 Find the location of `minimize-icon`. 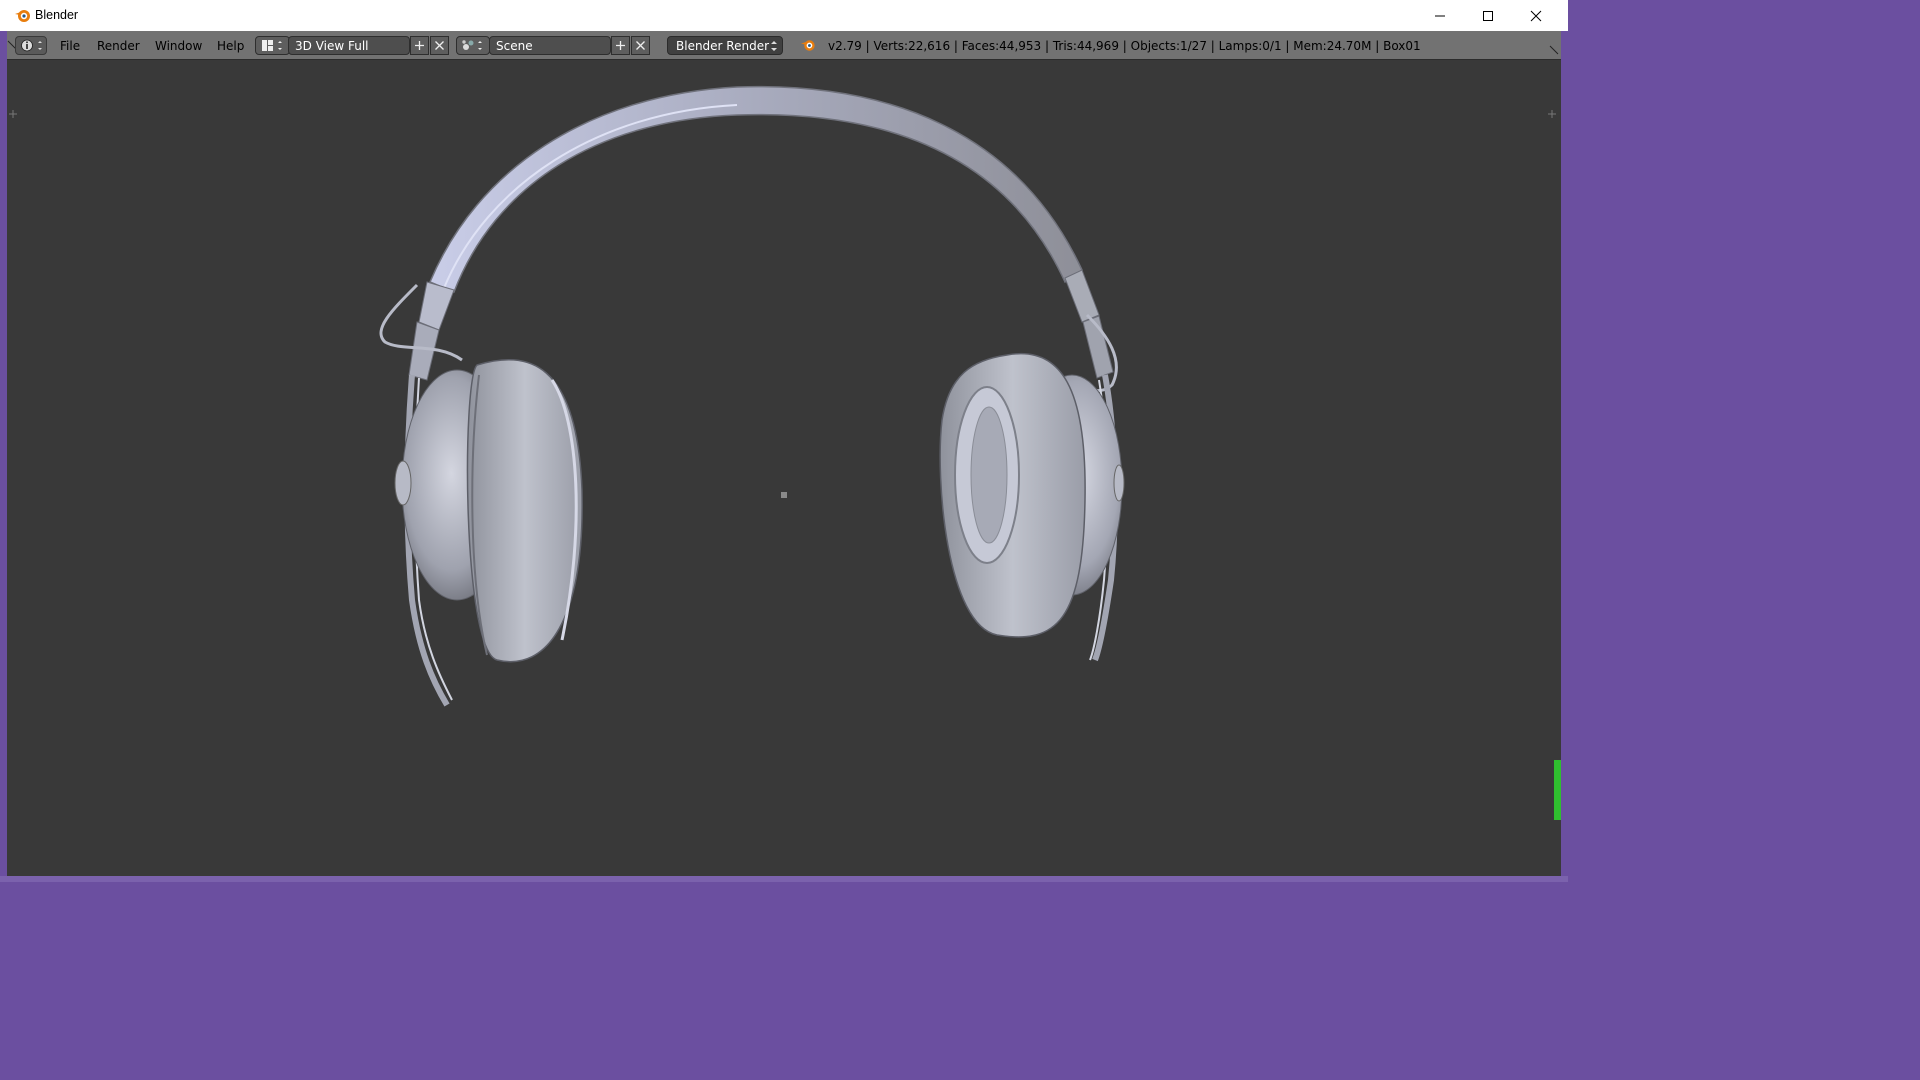

minimize-icon is located at coordinates (1440, 15).